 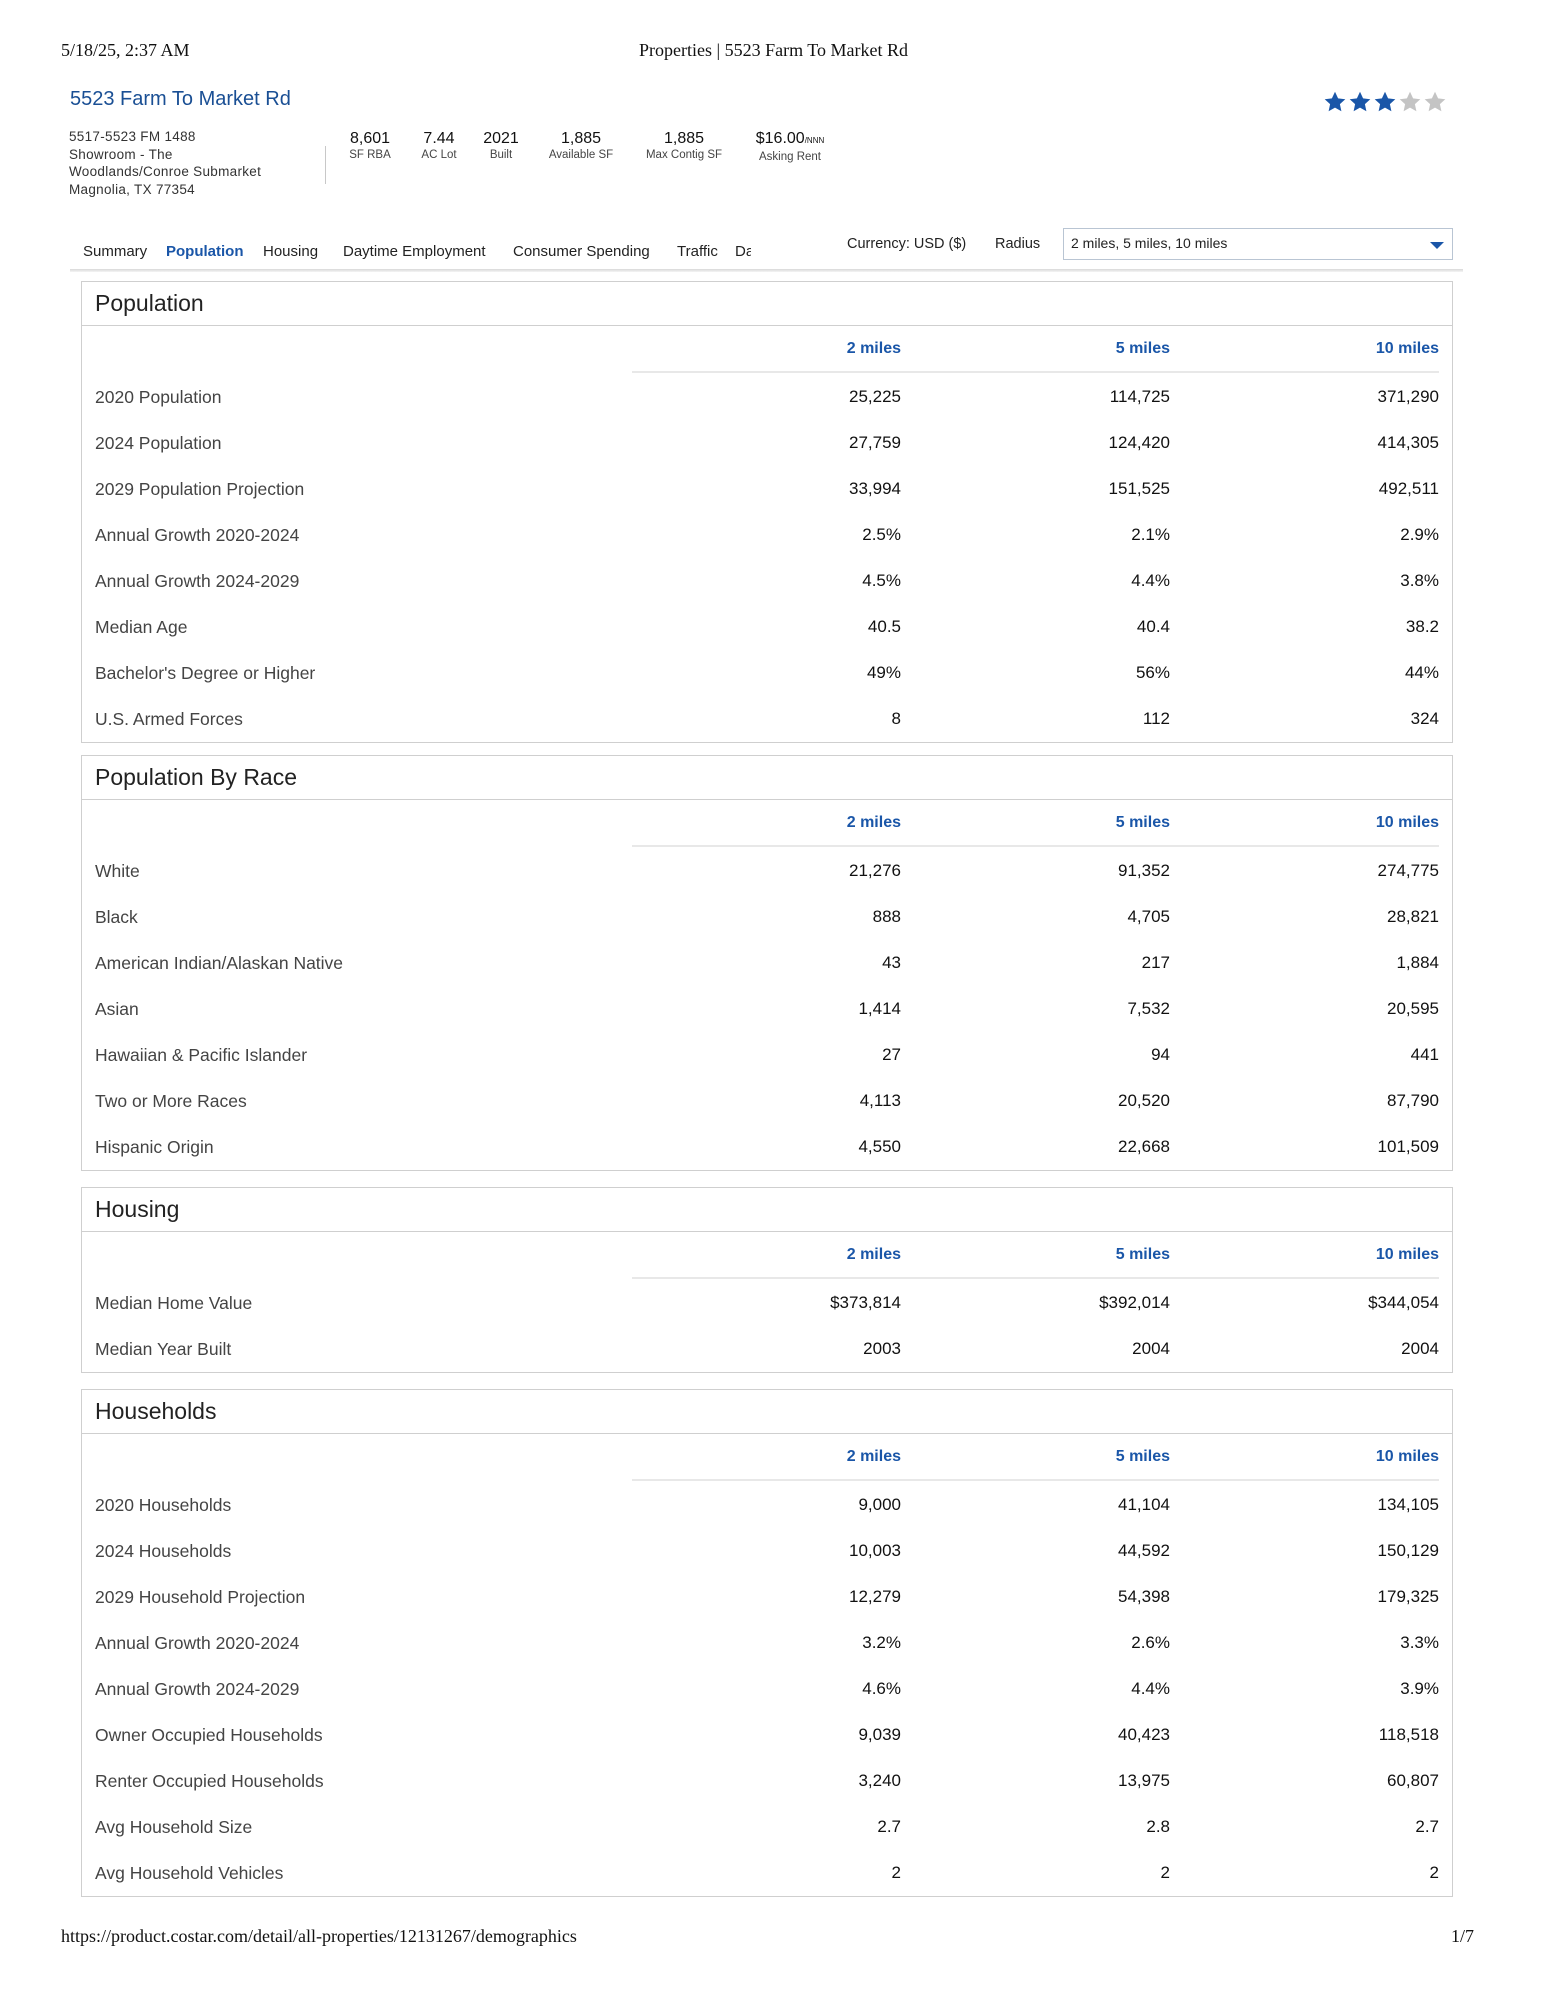 I want to click on row-value: 27,759, so click(x=875, y=442).